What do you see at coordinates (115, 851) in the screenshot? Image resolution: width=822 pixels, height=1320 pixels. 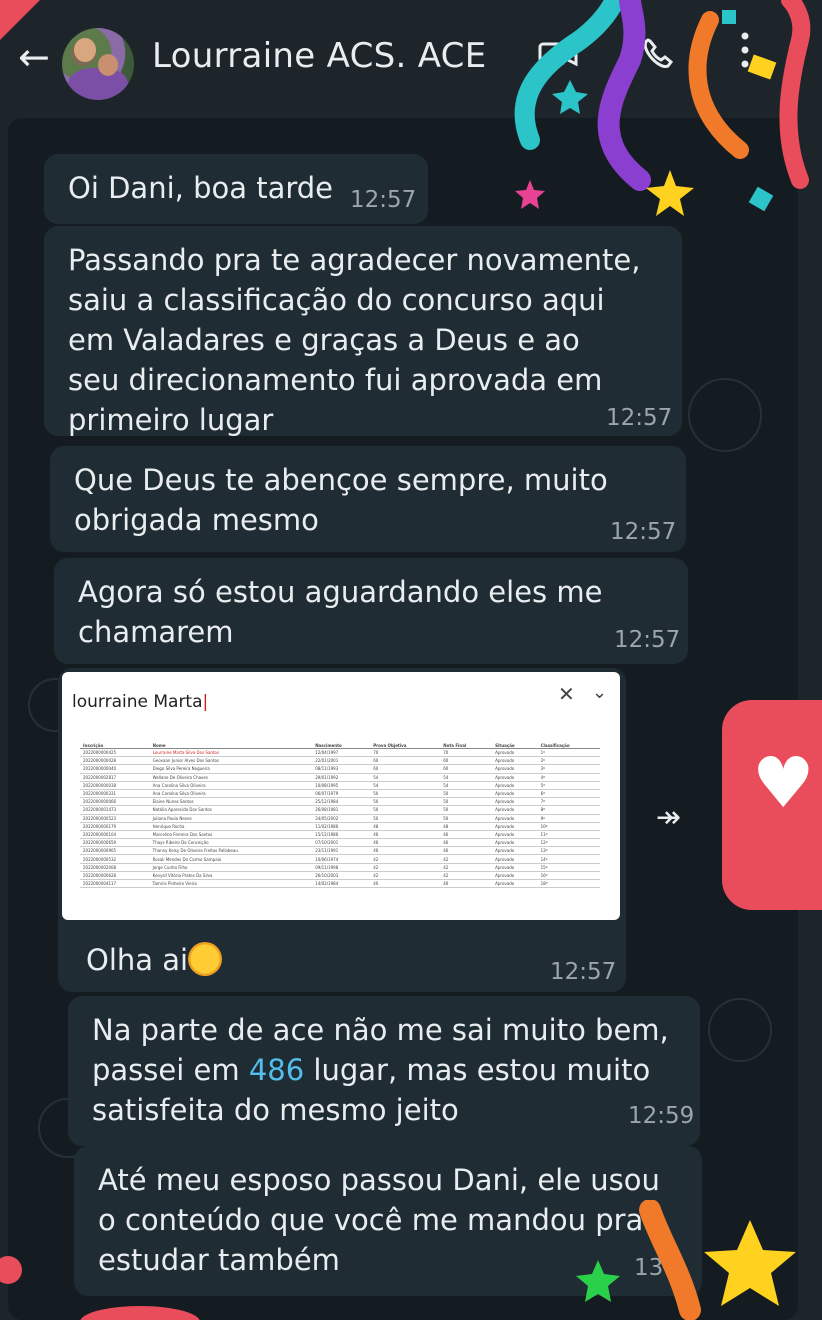 I see `table-cell: 2022000000905` at bounding box center [115, 851].